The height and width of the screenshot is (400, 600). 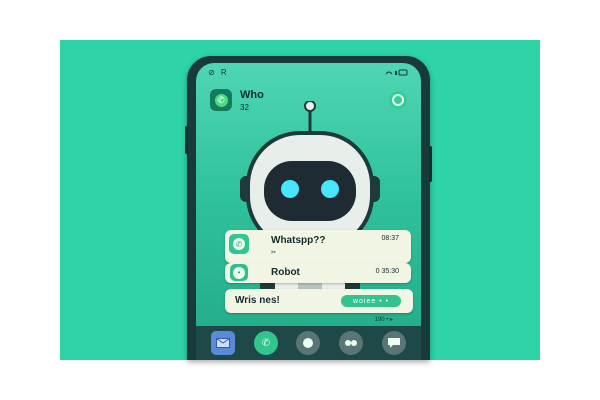 I want to click on circle-nav-icon, so click(x=308, y=343).